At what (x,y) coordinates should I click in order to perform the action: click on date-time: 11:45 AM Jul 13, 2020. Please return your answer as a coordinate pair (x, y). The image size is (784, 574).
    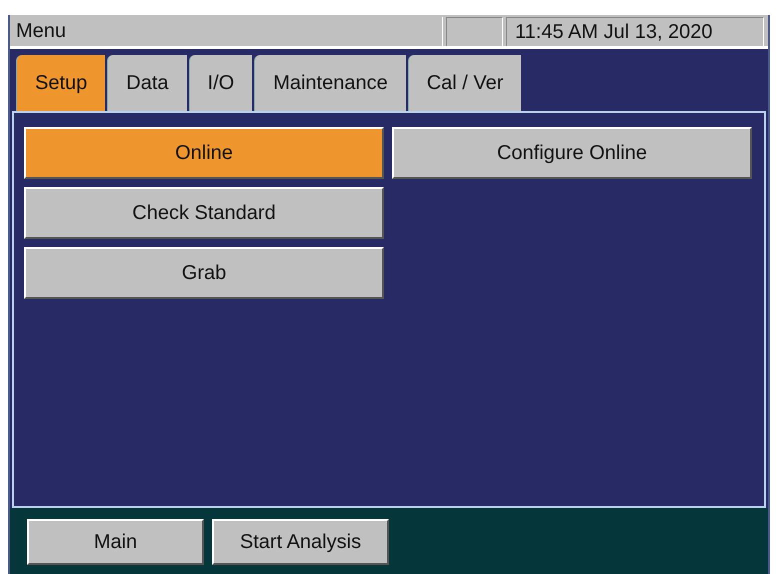
    Looking at the image, I should click on (635, 31).